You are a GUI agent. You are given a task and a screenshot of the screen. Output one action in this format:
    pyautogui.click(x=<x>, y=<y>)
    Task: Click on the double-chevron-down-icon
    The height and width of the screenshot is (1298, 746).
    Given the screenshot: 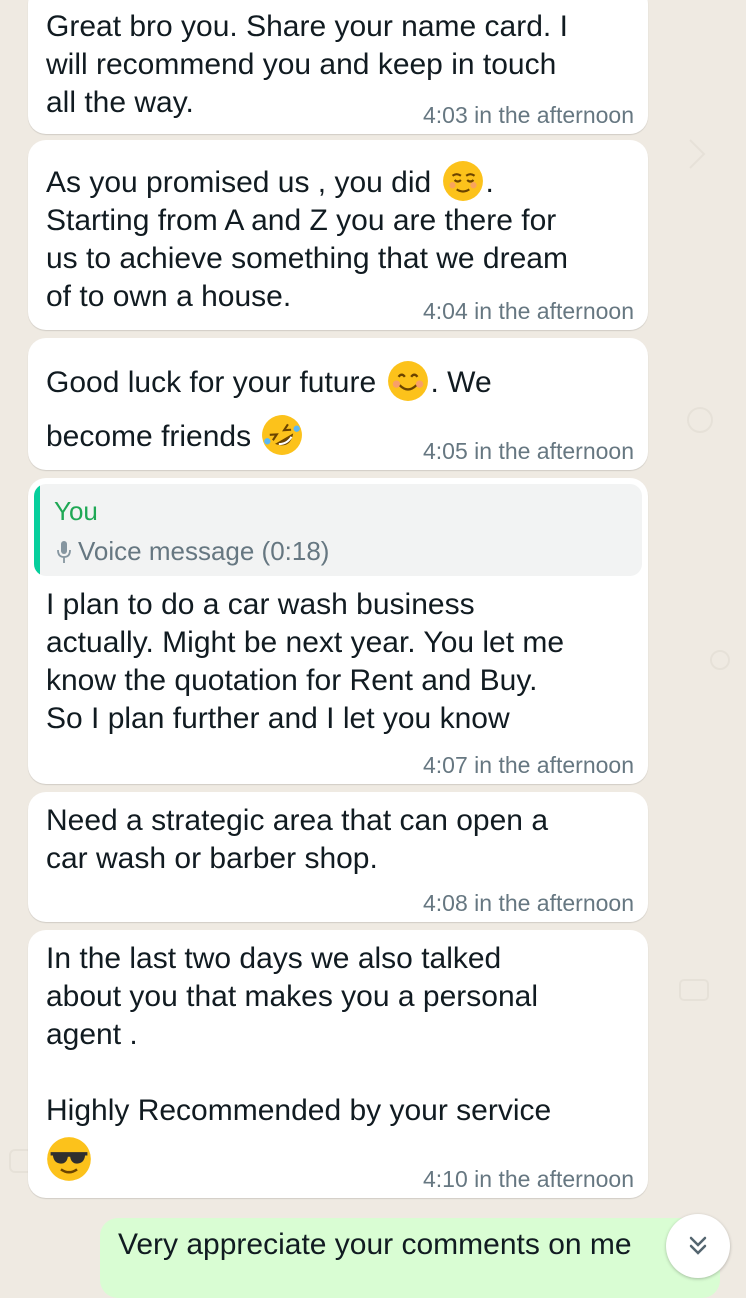 What is the action you would take?
    pyautogui.click(x=698, y=1245)
    